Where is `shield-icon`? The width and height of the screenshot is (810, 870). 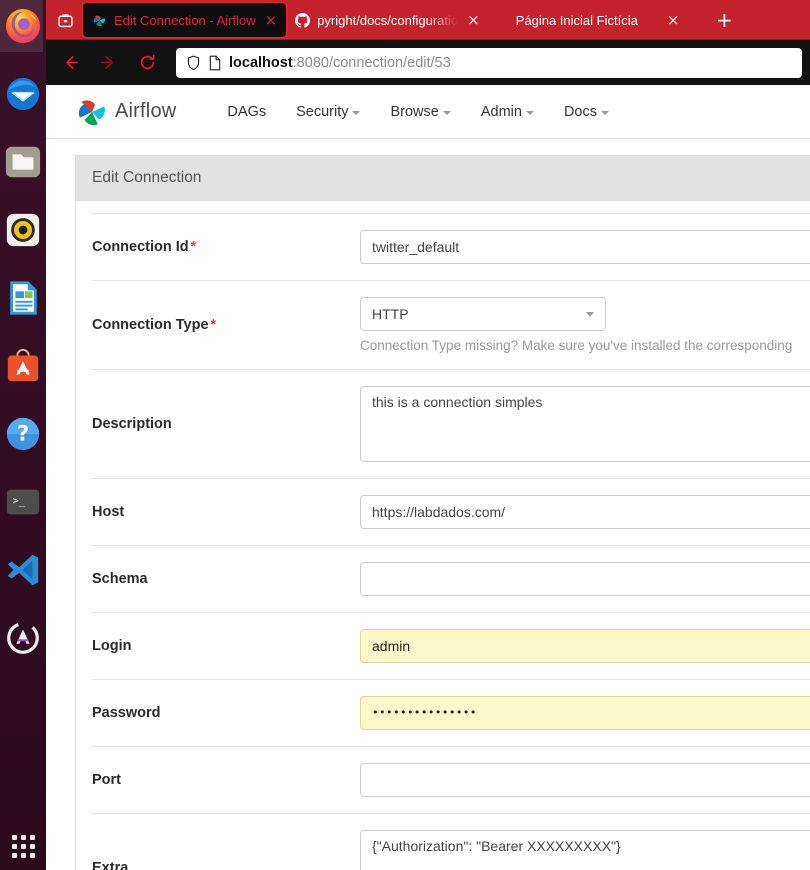 shield-icon is located at coordinates (193, 63).